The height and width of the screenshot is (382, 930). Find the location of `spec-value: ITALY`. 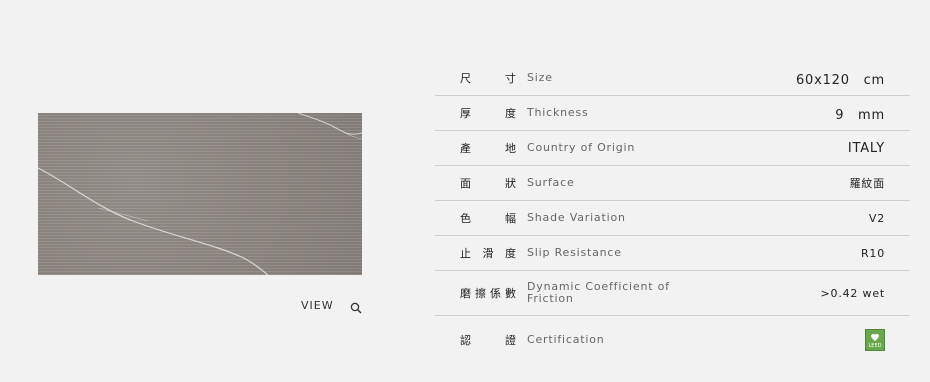

spec-value: ITALY is located at coordinates (866, 148).